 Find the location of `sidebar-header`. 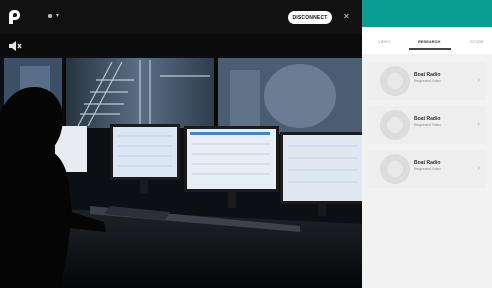

sidebar-header is located at coordinates (427, 13).